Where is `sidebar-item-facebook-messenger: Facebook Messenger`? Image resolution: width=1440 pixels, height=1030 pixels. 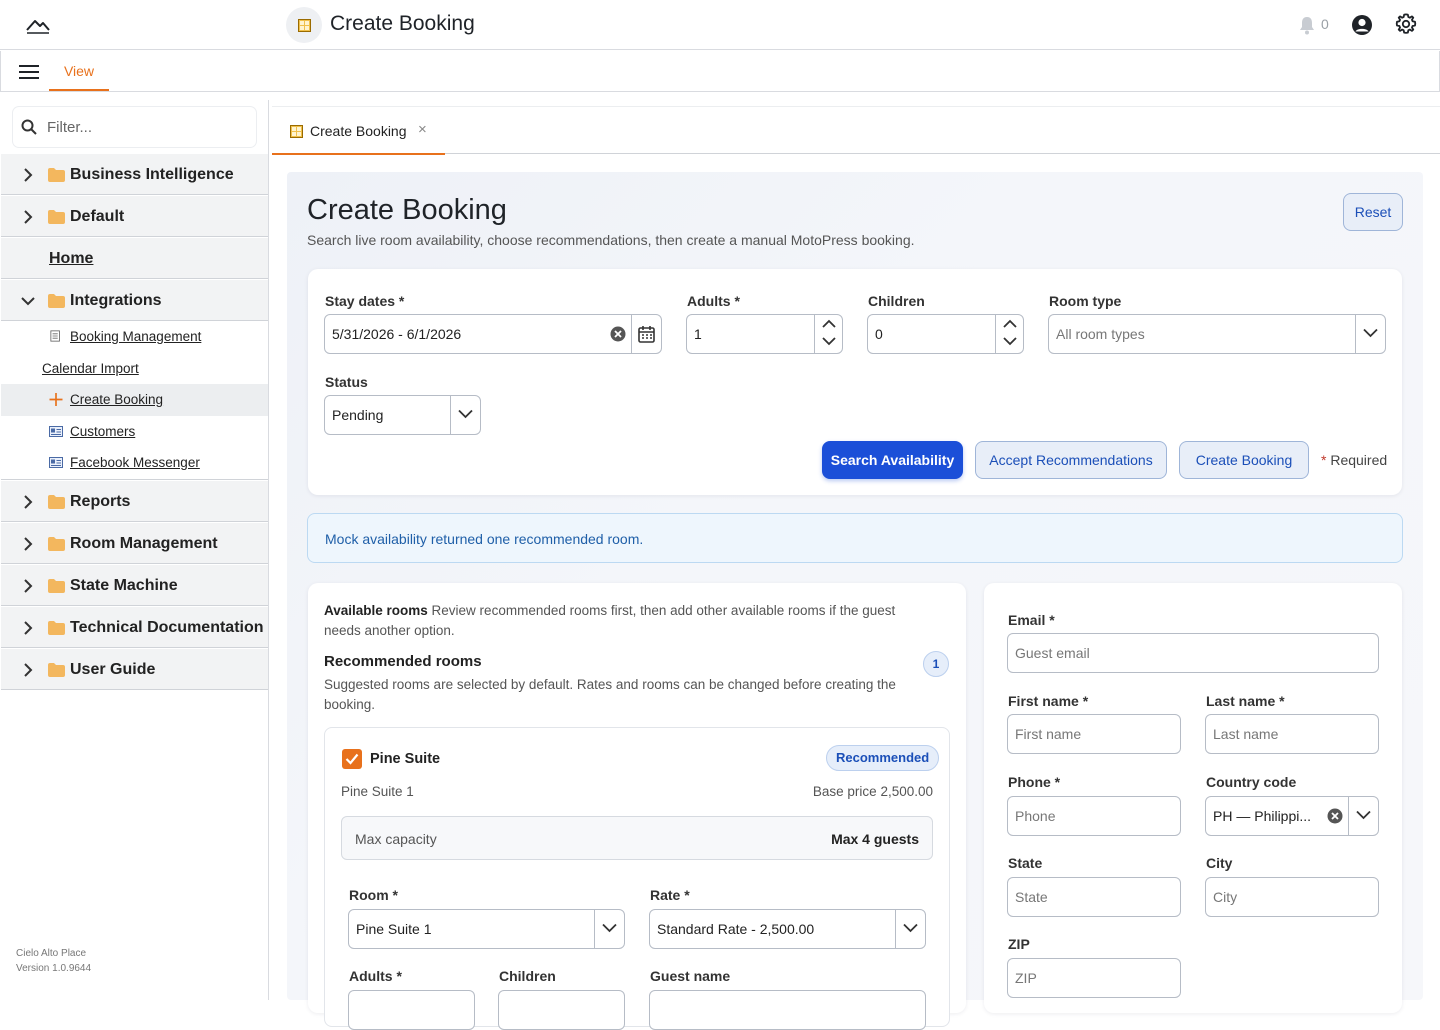
sidebar-item-facebook-messenger: Facebook Messenger is located at coordinates (134, 463).